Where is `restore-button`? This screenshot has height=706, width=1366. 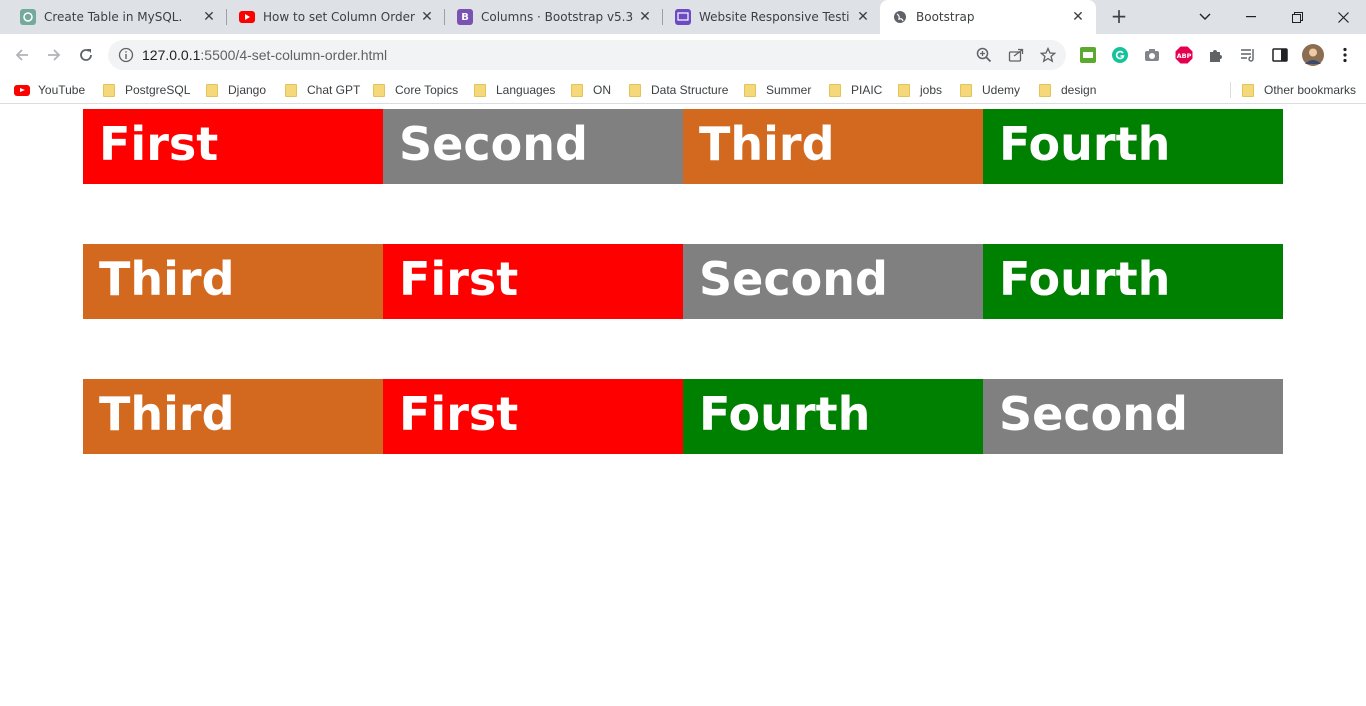 restore-button is located at coordinates (1297, 17).